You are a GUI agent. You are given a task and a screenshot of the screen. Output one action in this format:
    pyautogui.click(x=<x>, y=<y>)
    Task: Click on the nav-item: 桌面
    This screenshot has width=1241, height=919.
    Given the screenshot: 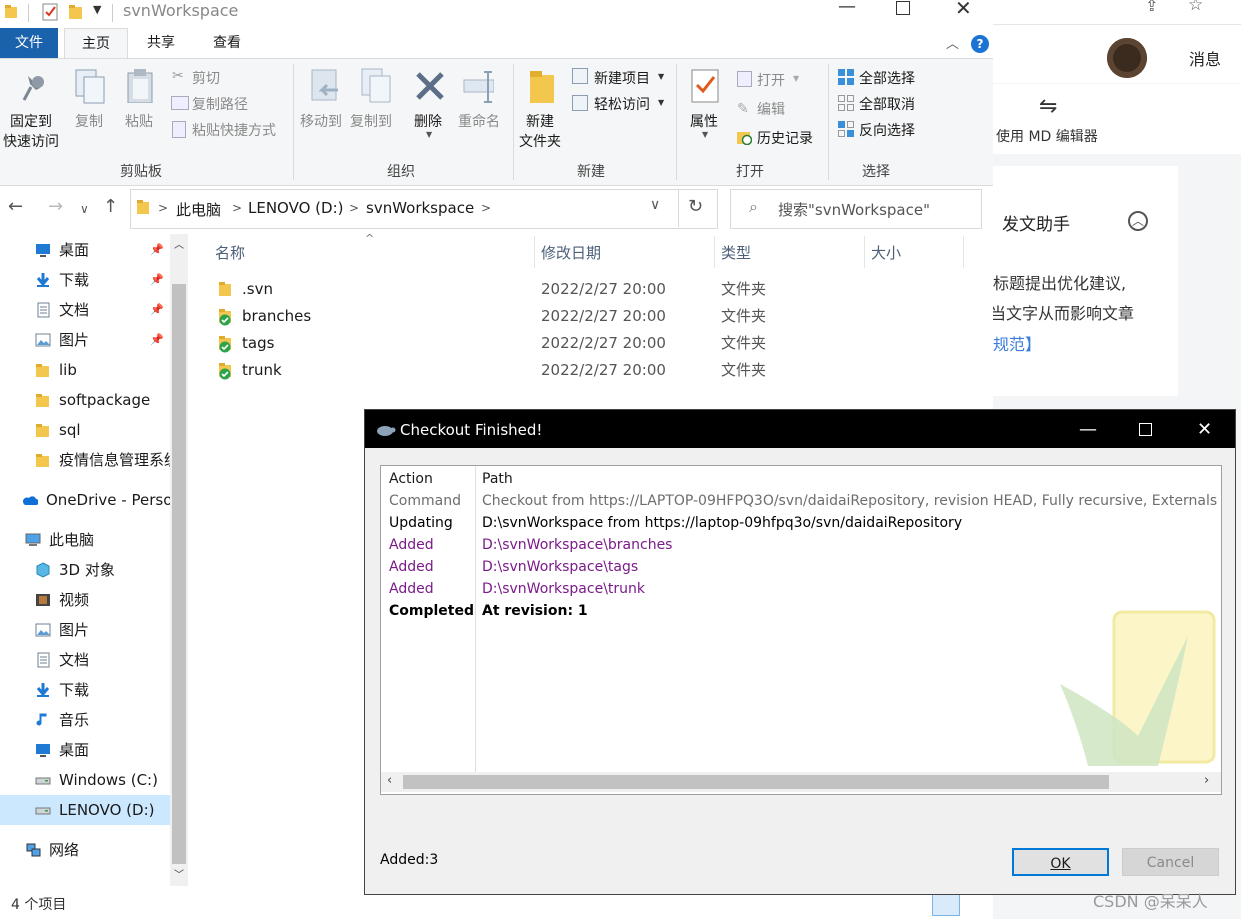 What is the action you would take?
    pyautogui.click(x=85, y=750)
    